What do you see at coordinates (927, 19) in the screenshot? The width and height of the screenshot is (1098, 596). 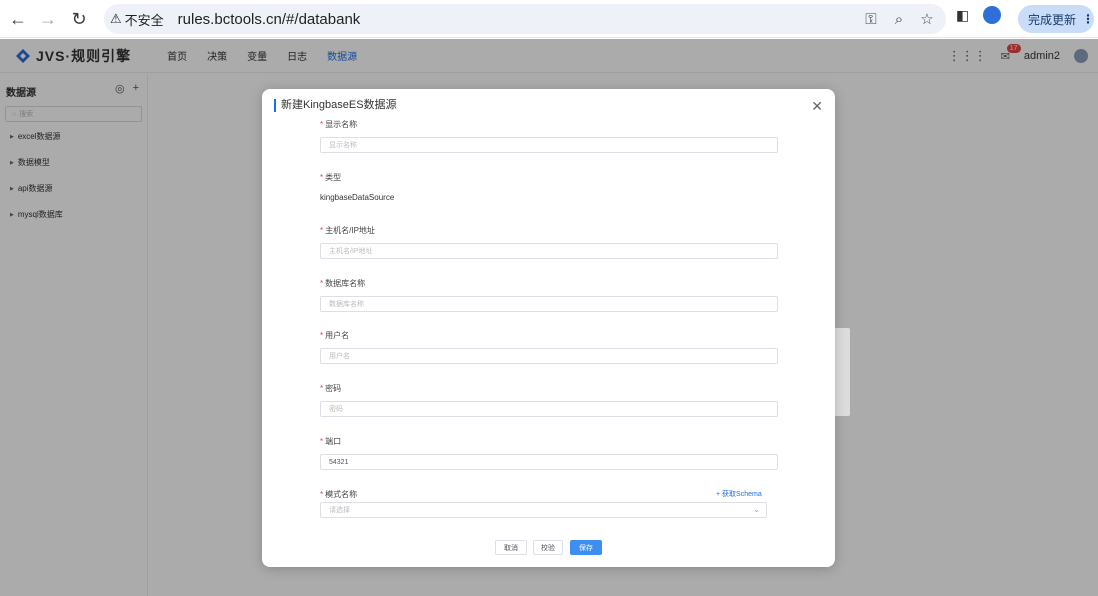 I see `bookmark-star-icon: ☆` at bounding box center [927, 19].